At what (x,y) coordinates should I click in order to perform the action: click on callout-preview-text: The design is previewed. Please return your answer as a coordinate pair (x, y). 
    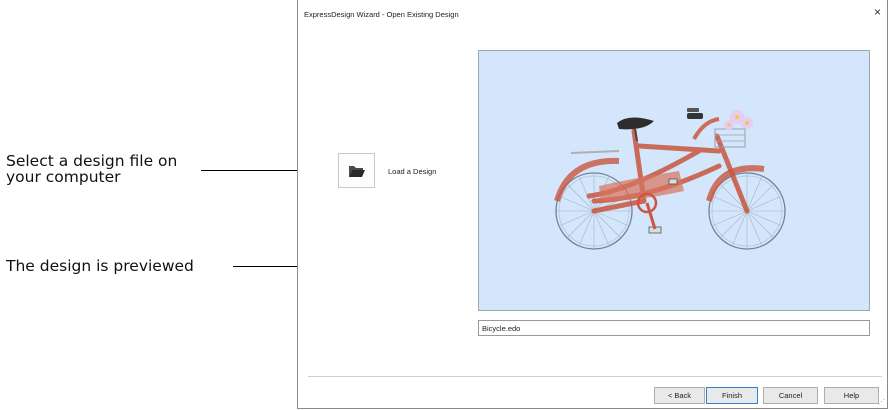
    Looking at the image, I should click on (100, 266).